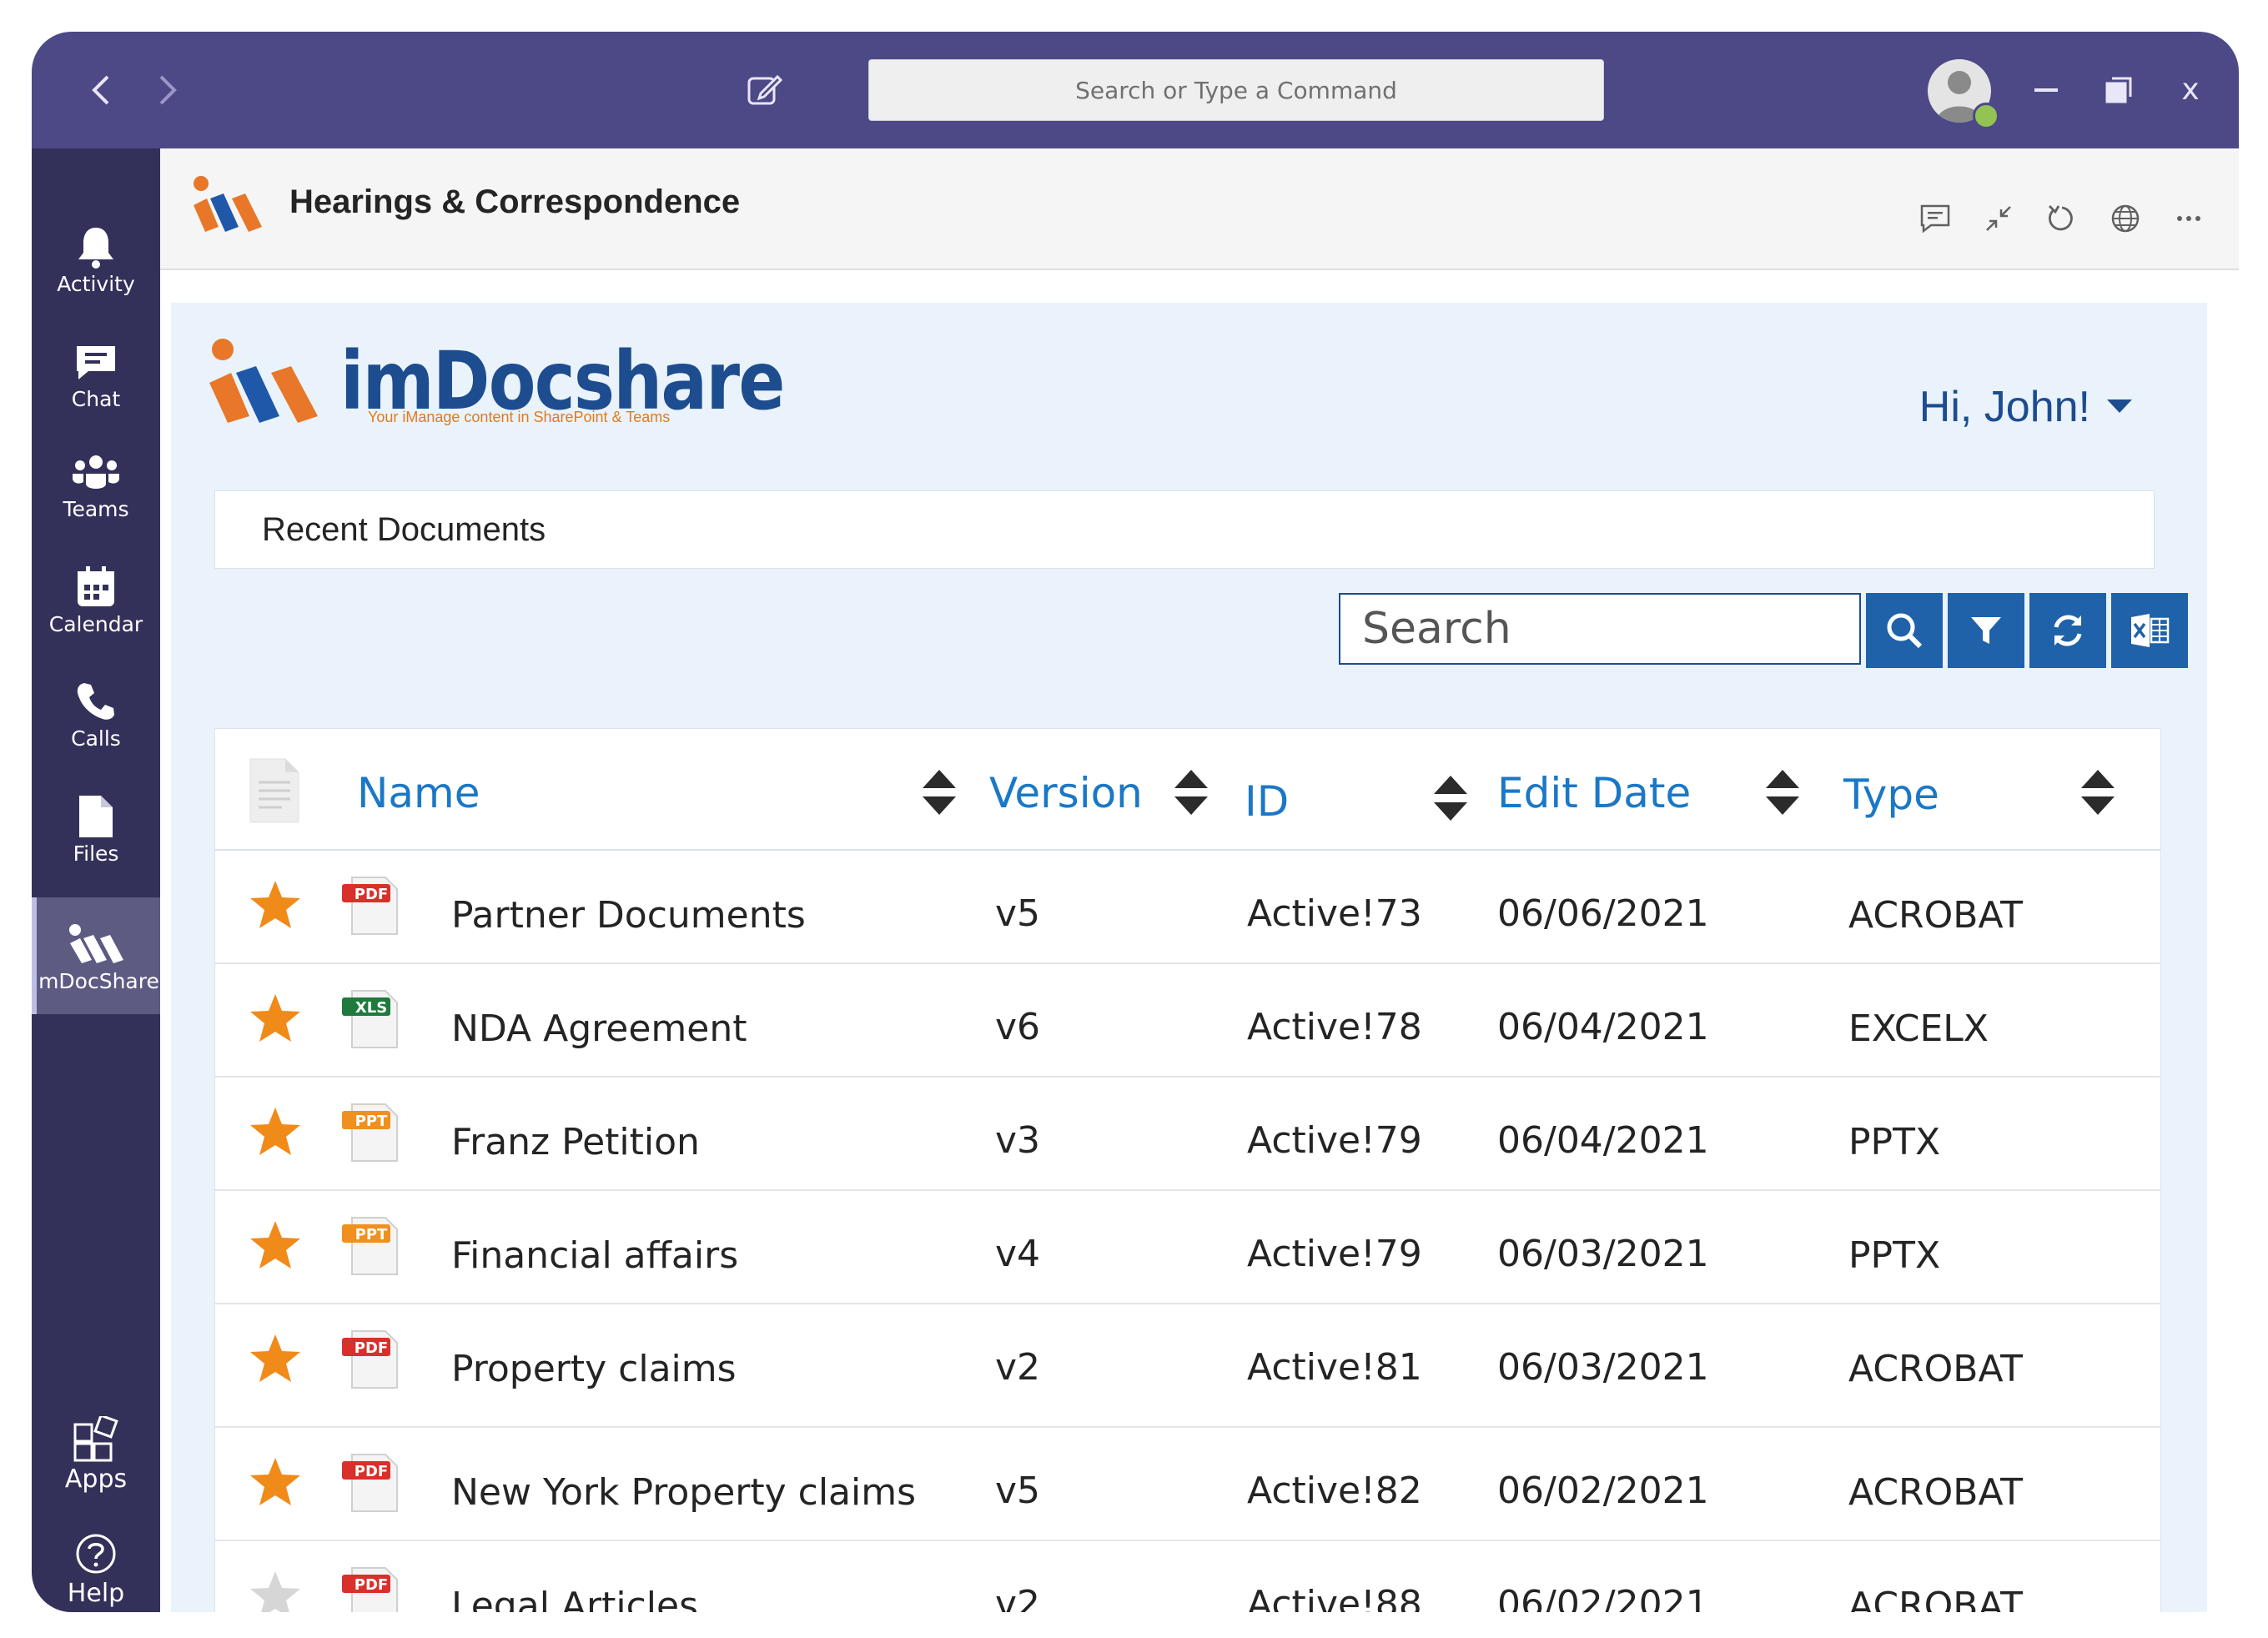 The image size is (2268, 1638). What do you see at coordinates (575, 1142) in the screenshot?
I see `document-name: Franz Petition` at bounding box center [575, 1142].